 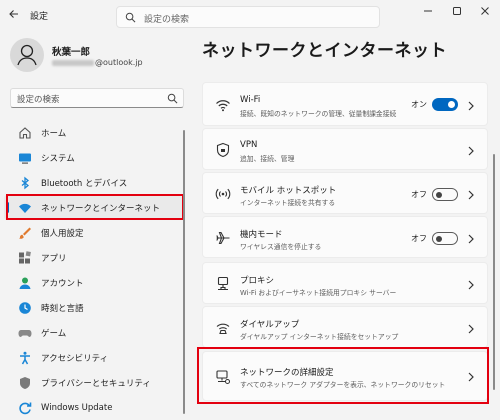 I want to click on sidebar-item-privacy-security: プライバシーとセキュリティ, so click(x=95, y=382).